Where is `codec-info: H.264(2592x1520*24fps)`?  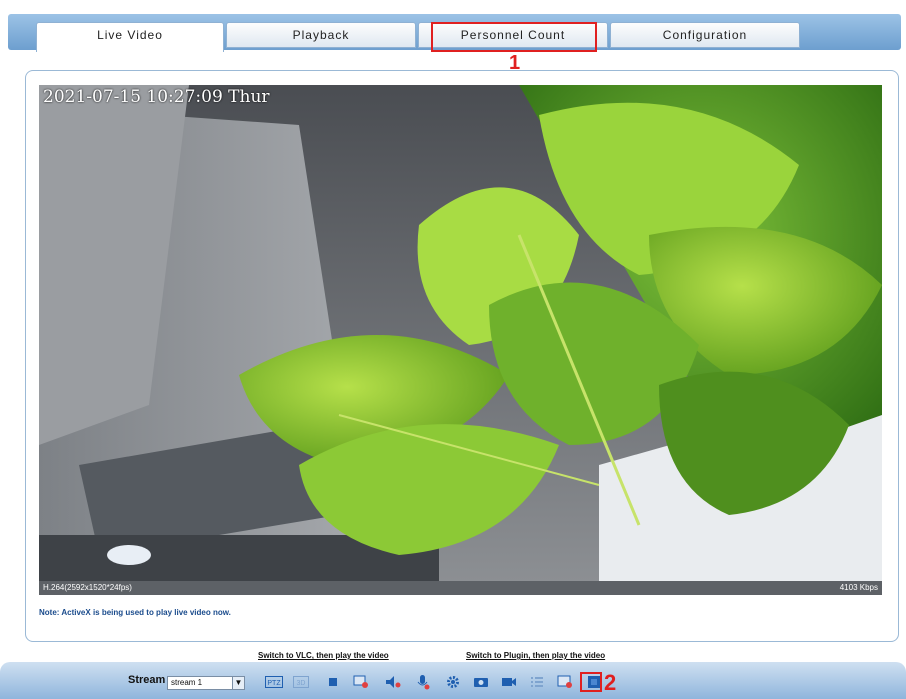
codec-info: H.264(2592x1520*24fps) is located at coordinates (87, 587).